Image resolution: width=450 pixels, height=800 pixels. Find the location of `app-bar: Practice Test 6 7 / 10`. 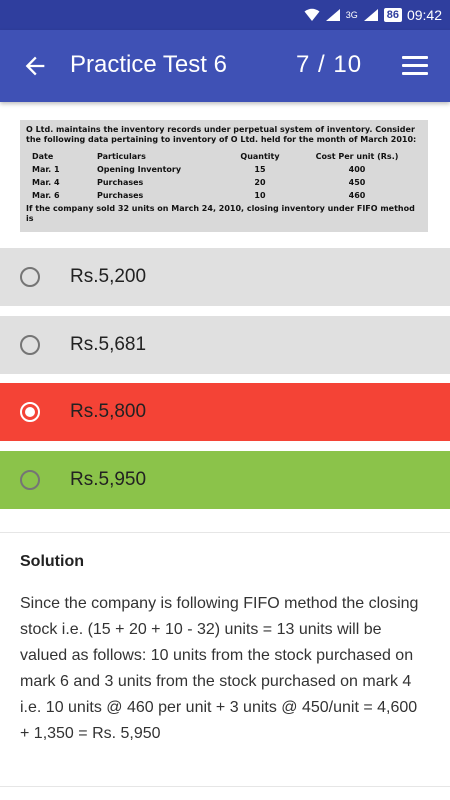

app-bar: Practice Test 6 7 / 10 is located at coordinates (225, 66).